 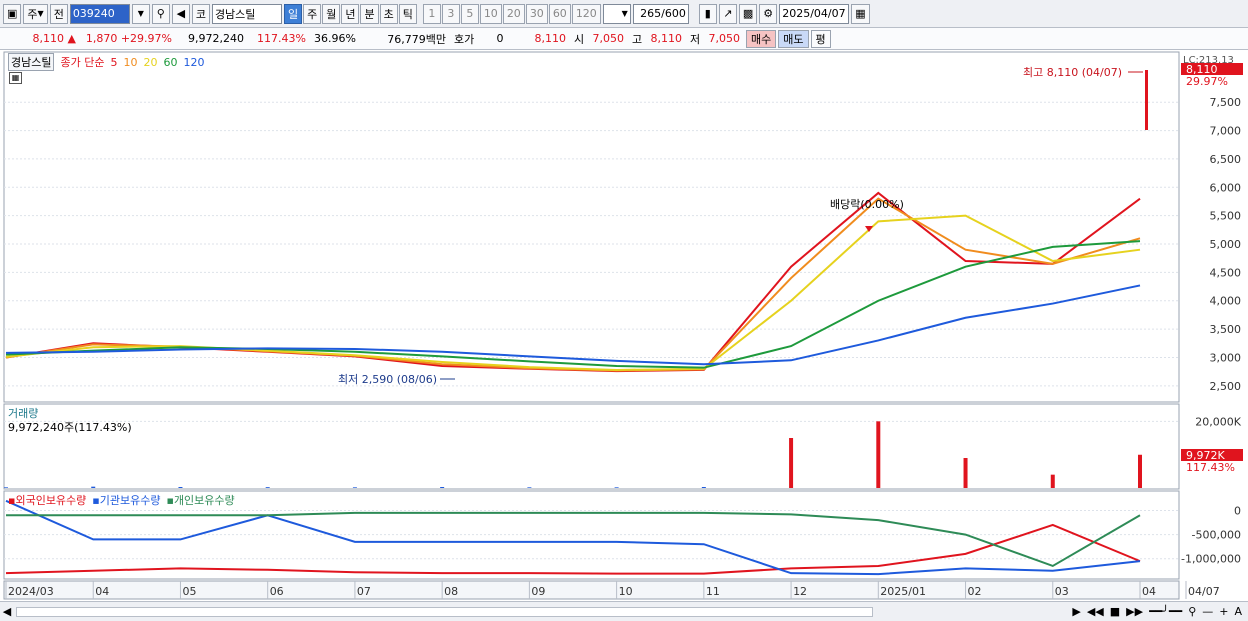 I want to click on low-annotation: 최저 2,590 (08/06), so click(x=387, y=379).